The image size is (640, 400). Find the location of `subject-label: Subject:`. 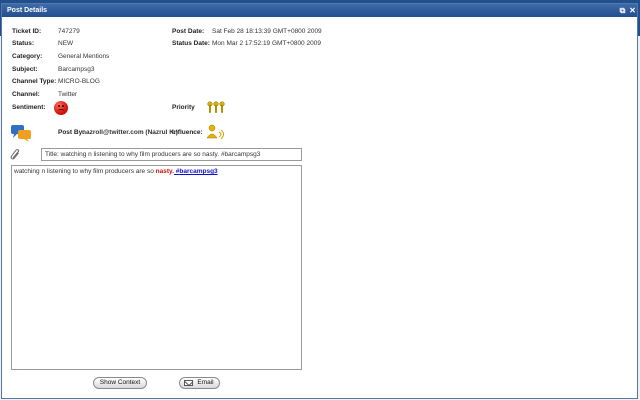

subject-label: Subject: is located at coordinates (25, 69).